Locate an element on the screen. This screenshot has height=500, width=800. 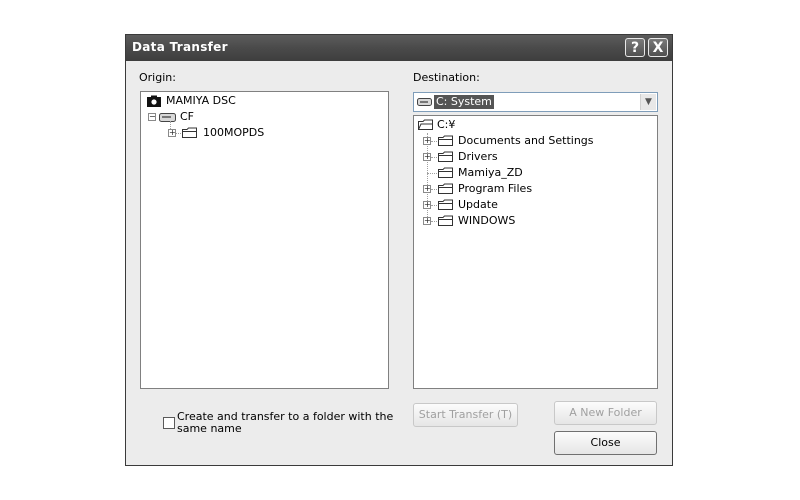
camera-icon is located at coordinates (154, 101).